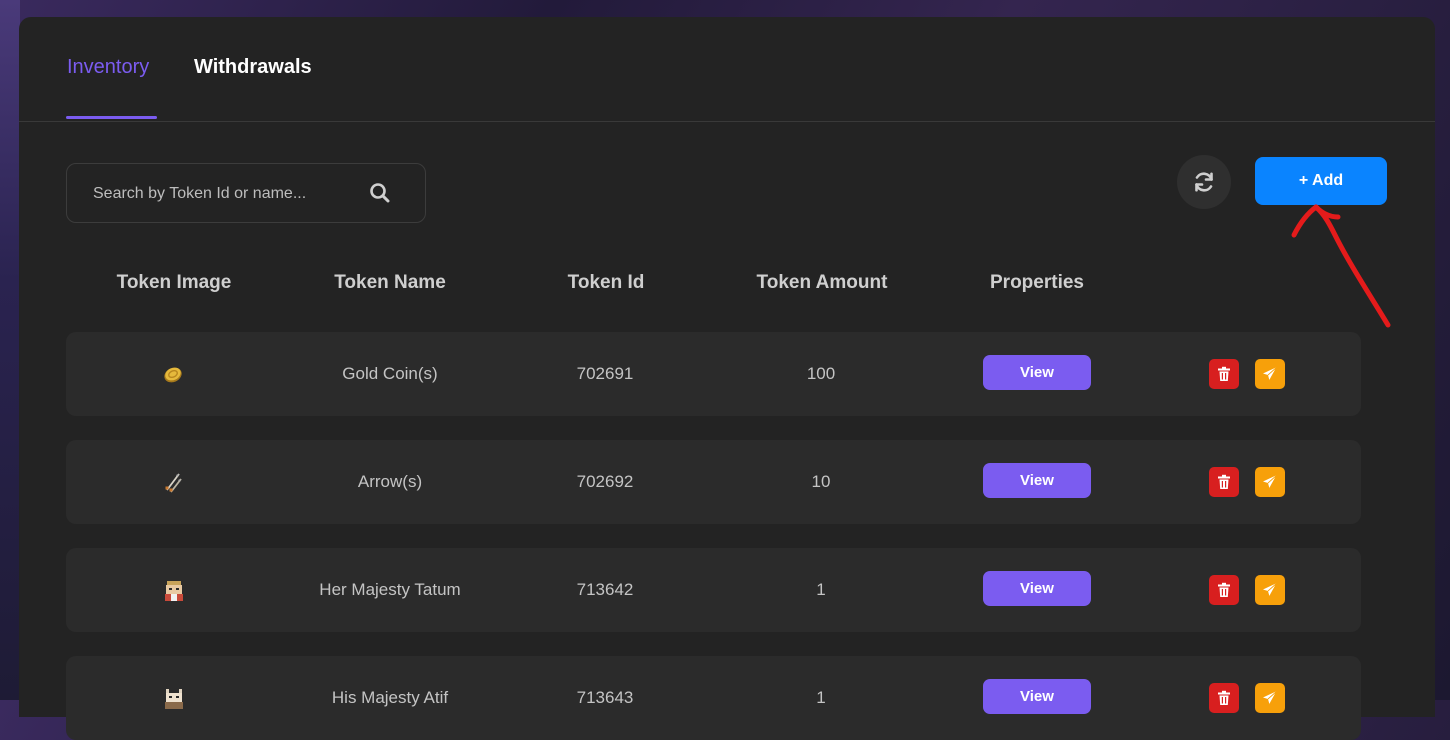 The height and width of the screenshot is (740, 1450). Describe the element at coordinates (713, 374) in the screenshot. I see `table-row: Gold Coin(s) 702691 100 View` at that location.